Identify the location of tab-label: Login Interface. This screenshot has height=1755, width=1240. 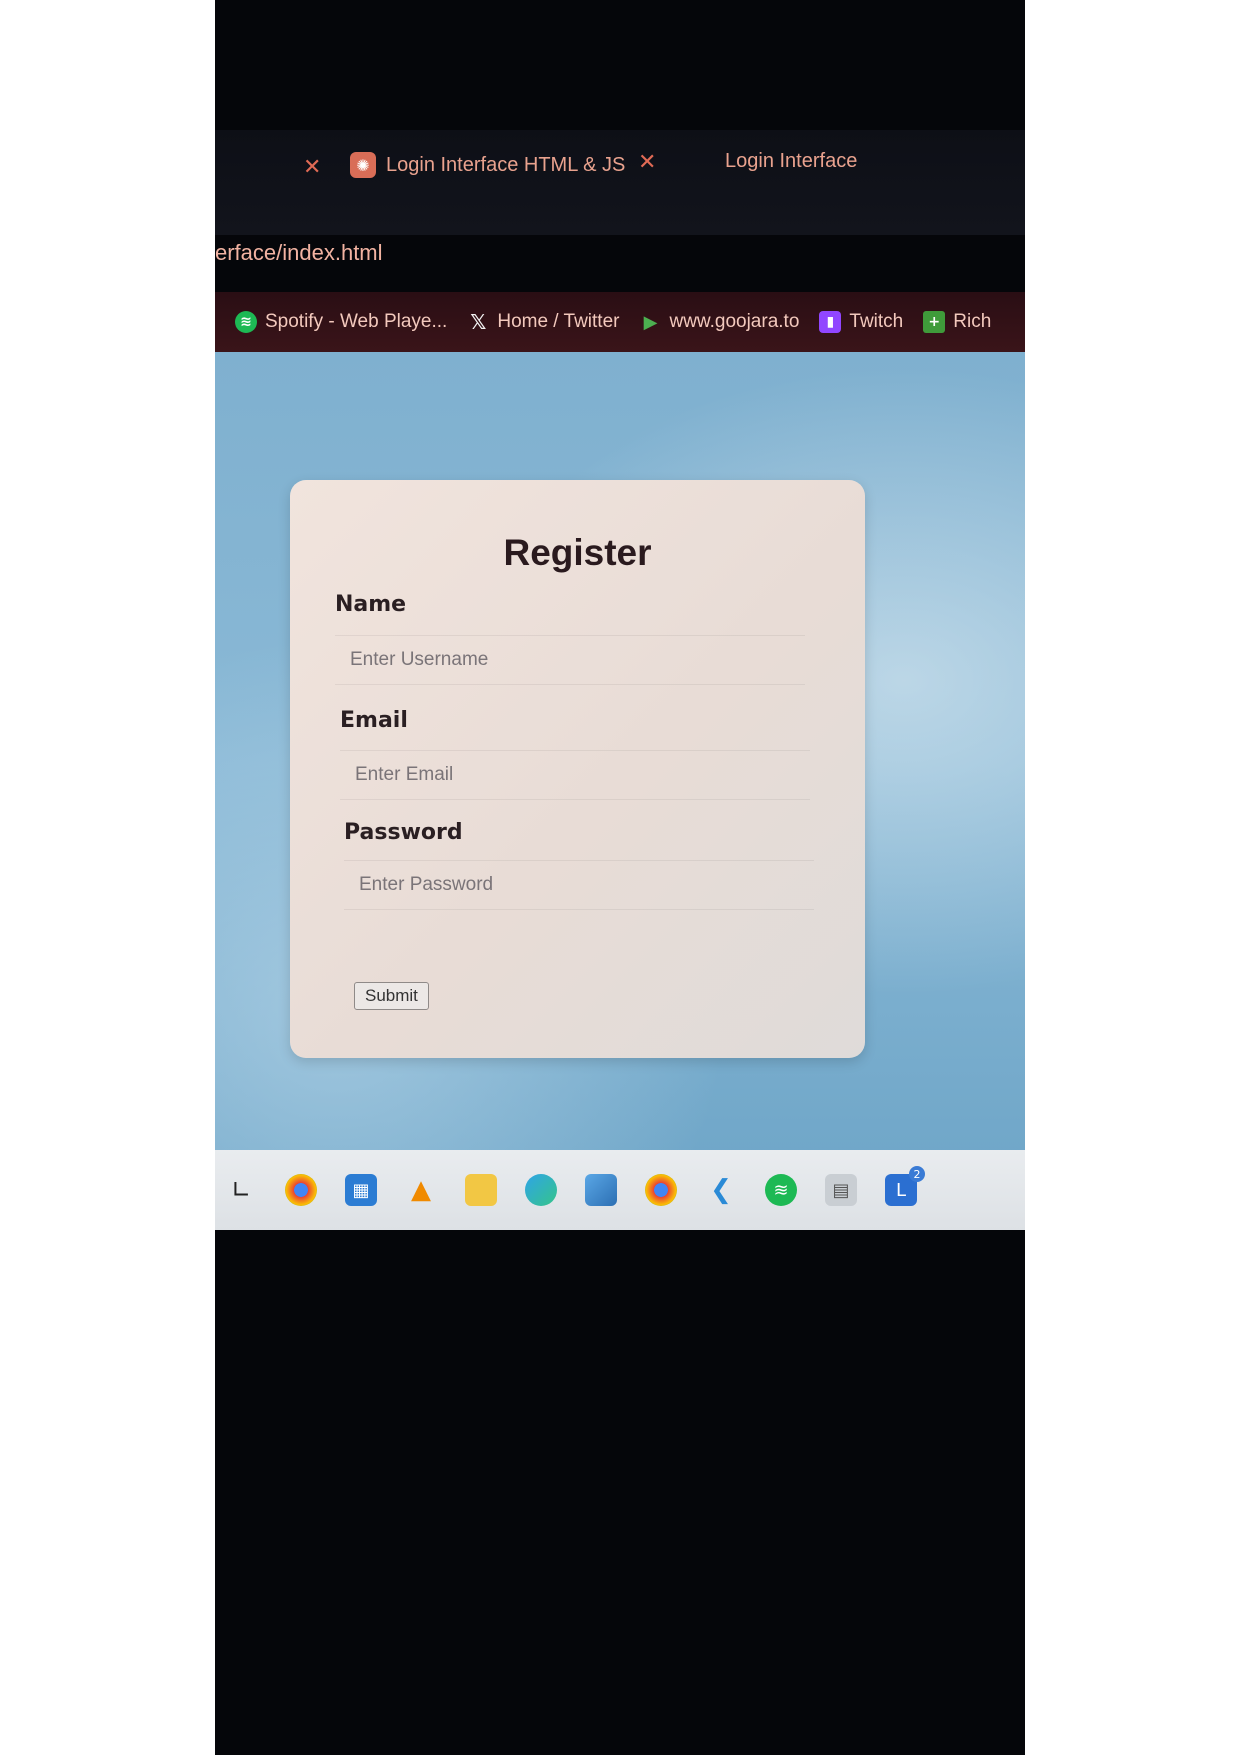
(791, 161).